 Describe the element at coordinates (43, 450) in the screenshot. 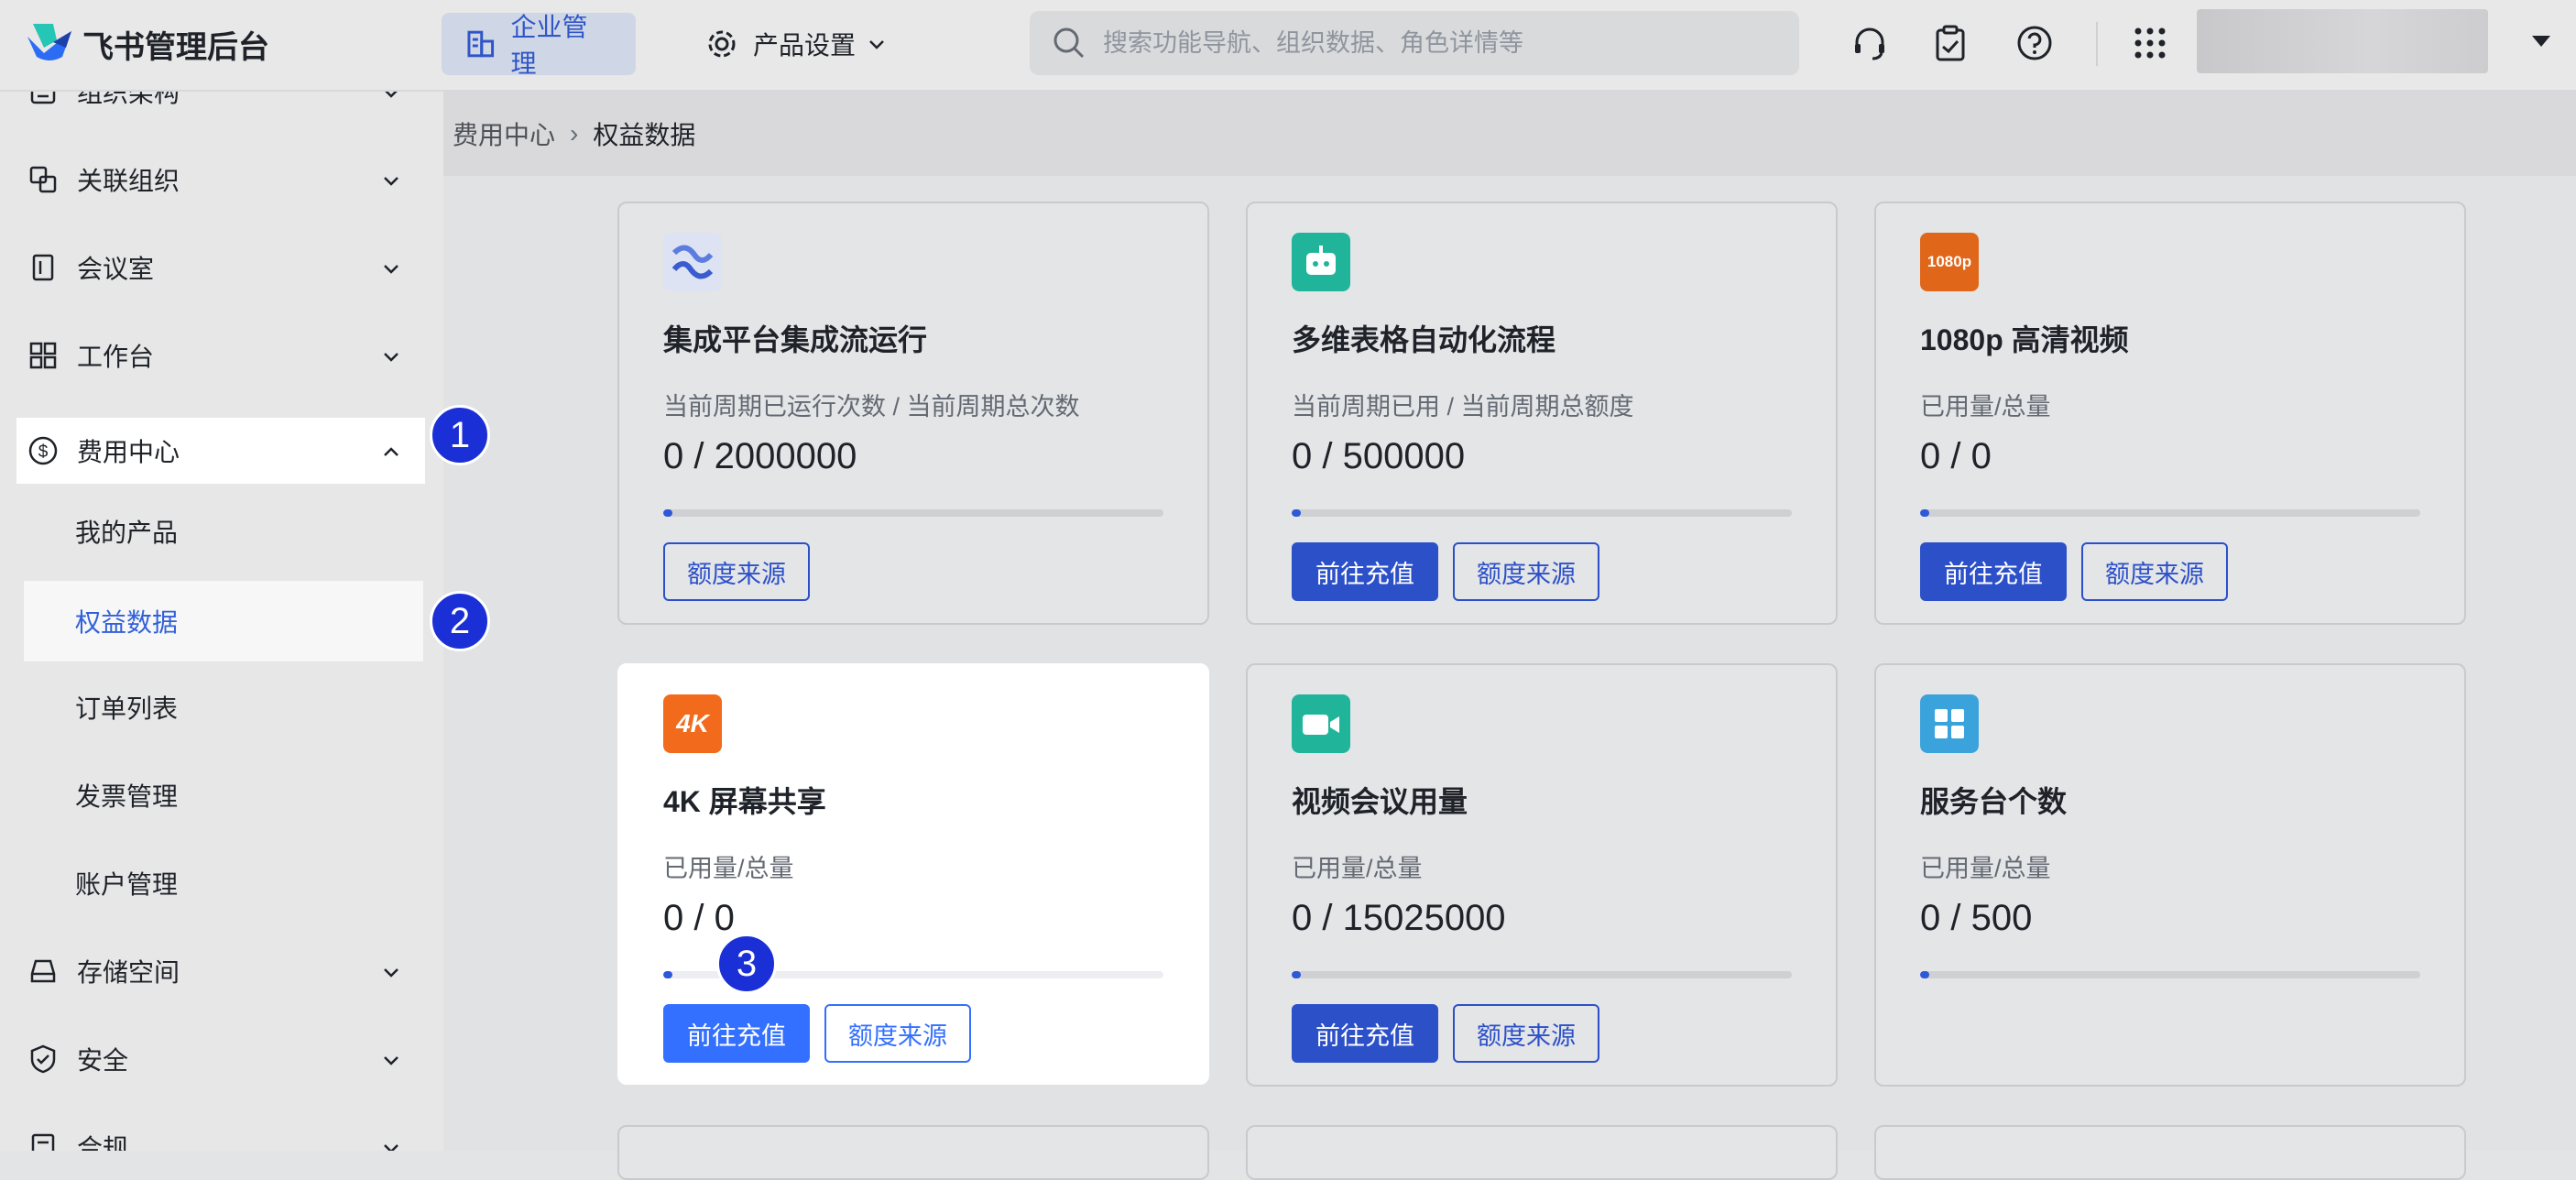

I see `dollar-icon: $` at that location.